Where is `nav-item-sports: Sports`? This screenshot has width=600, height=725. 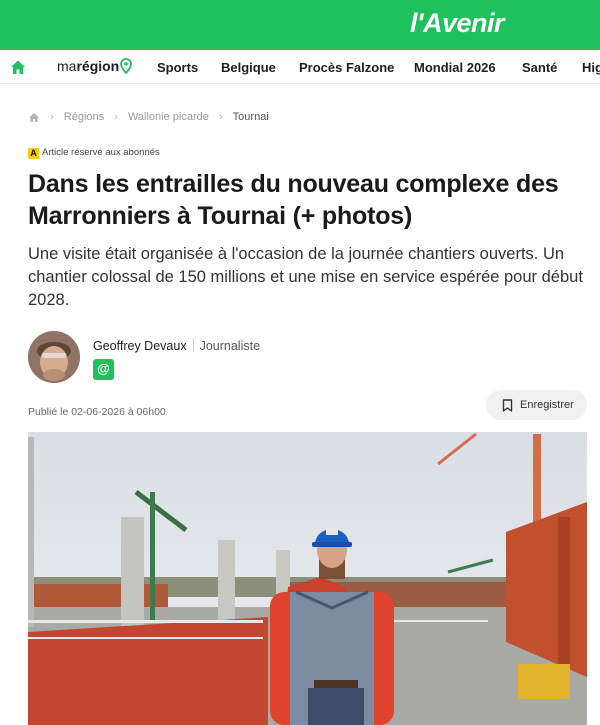 nav-item-sports: Sports is located at coordinates (177, 67).